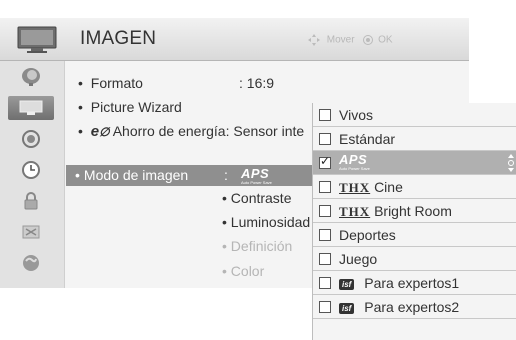  I want to click on energy-saving-icon: e∅, so click(100, 131).